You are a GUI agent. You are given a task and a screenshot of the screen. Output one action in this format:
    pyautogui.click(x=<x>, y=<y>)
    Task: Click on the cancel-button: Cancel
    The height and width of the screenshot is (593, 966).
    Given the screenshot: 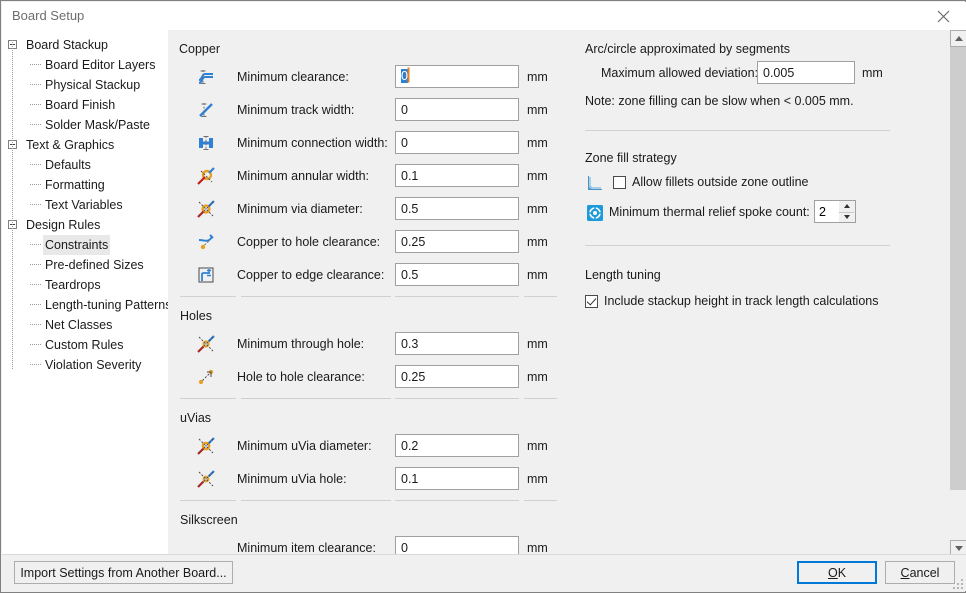 What is the action you would take?
    pyautogui.click(x=920, y=572)
    